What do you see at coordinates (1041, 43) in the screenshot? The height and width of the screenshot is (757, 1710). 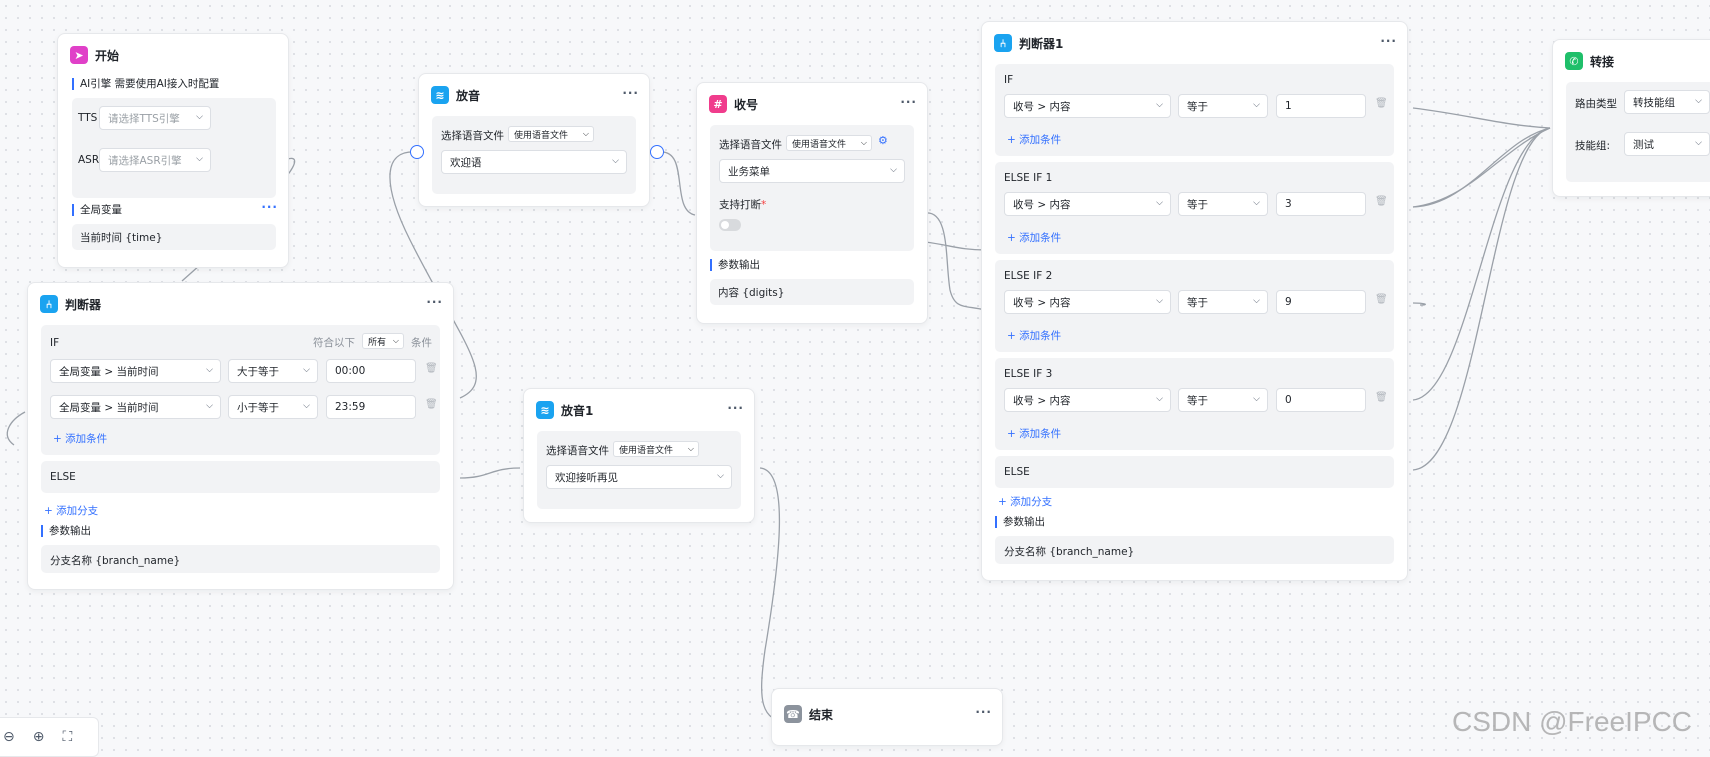 I see `judge1-node-title: 判断器1` at bounding box center [1041, 43].